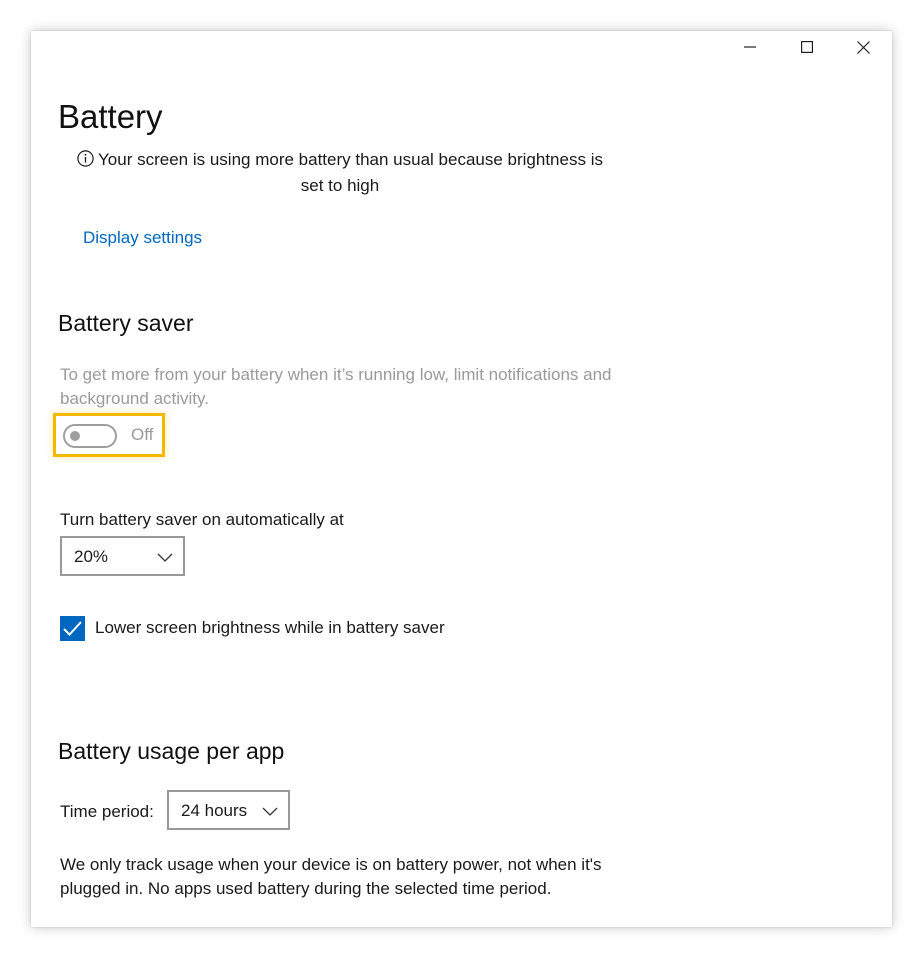 This screenshot has height=958, width=923. What do you see at coordinates (171, 751) in the screenshot?
I see `battery-usage-heading: Battery usage per app` at bounding box center [171, 751].